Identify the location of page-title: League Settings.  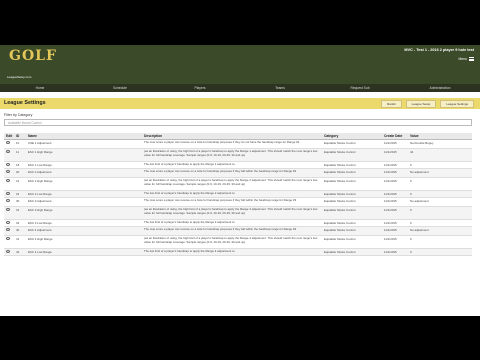
(25, 103).